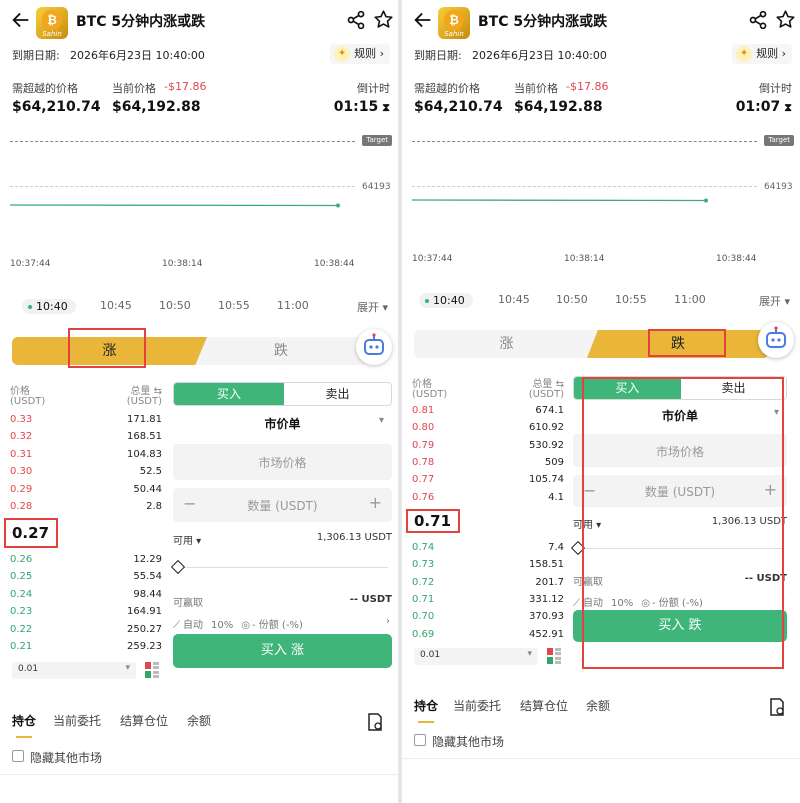 The image size is (800, 803). I want to click on ask-price: 0.77, so click(423, 479).